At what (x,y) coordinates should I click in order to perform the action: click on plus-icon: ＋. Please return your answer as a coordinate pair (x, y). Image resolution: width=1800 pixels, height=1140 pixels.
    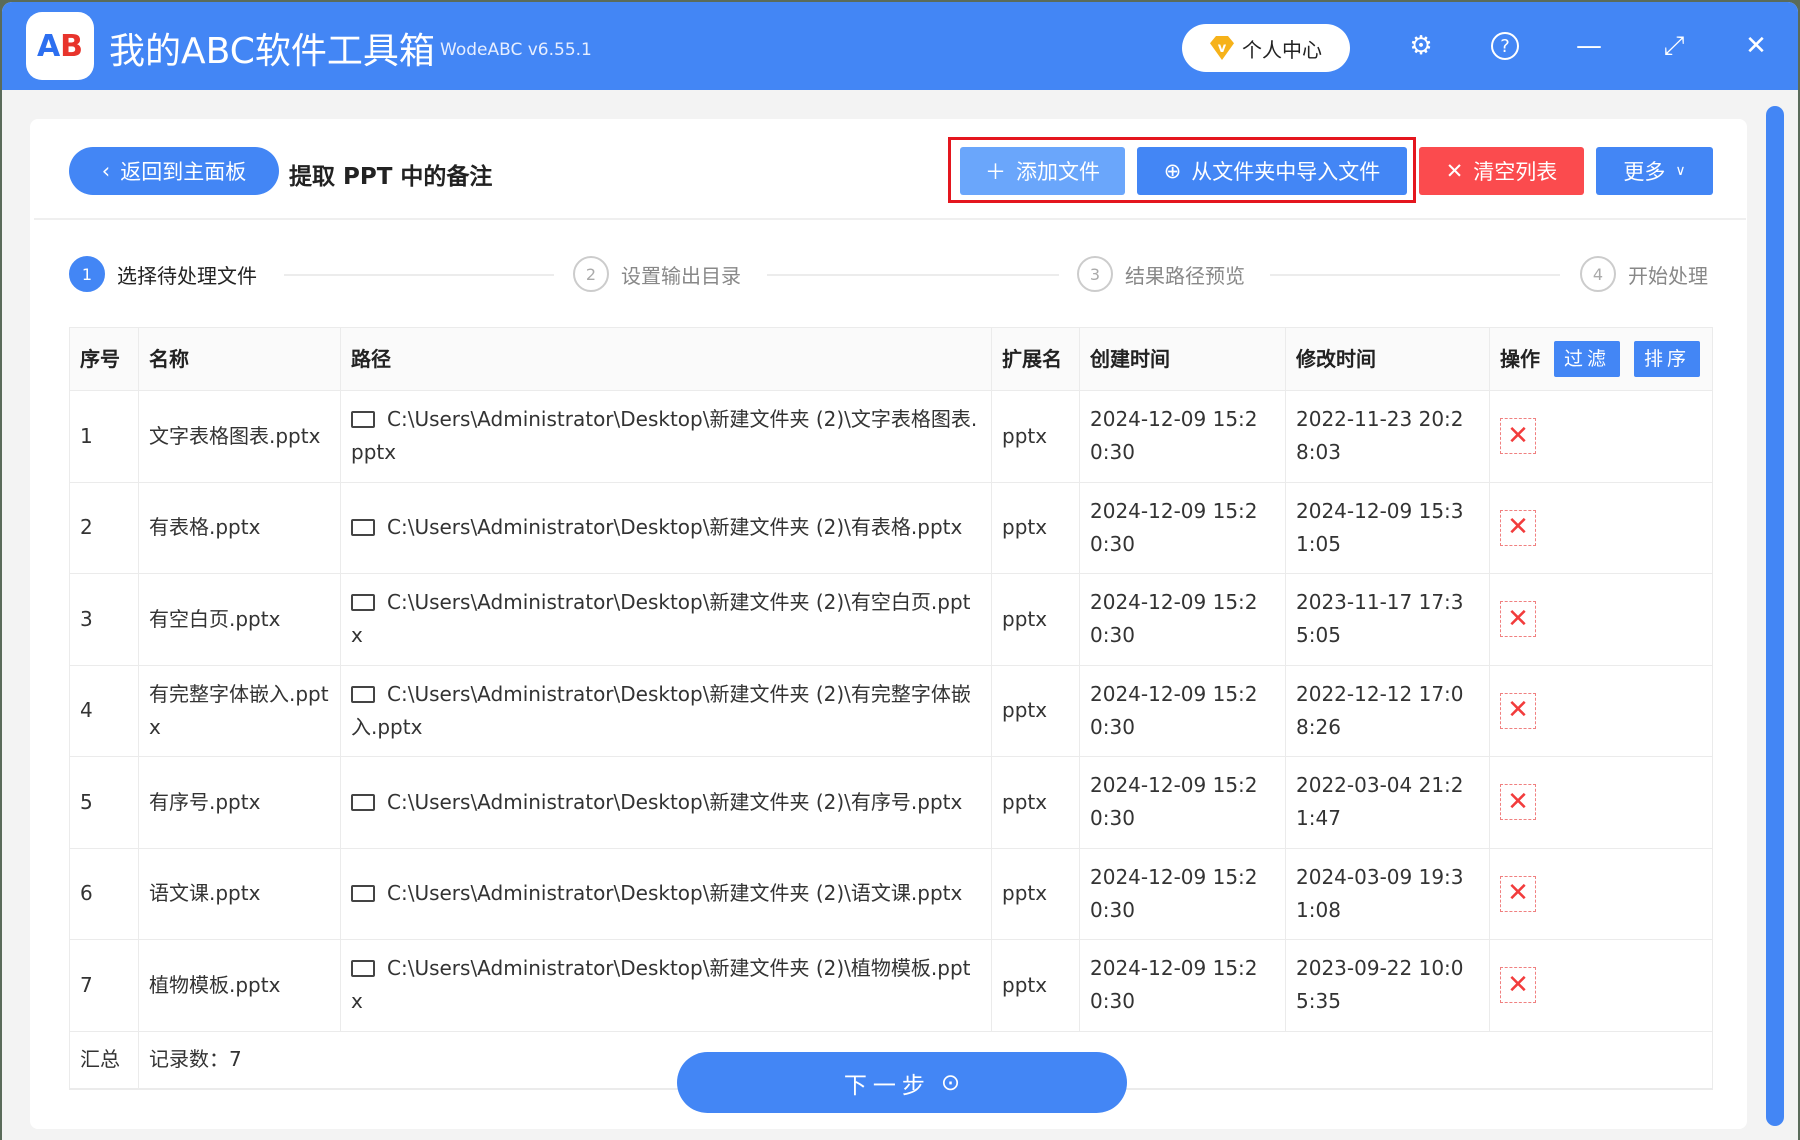
    Looking at the image, I should click on (995, 172).